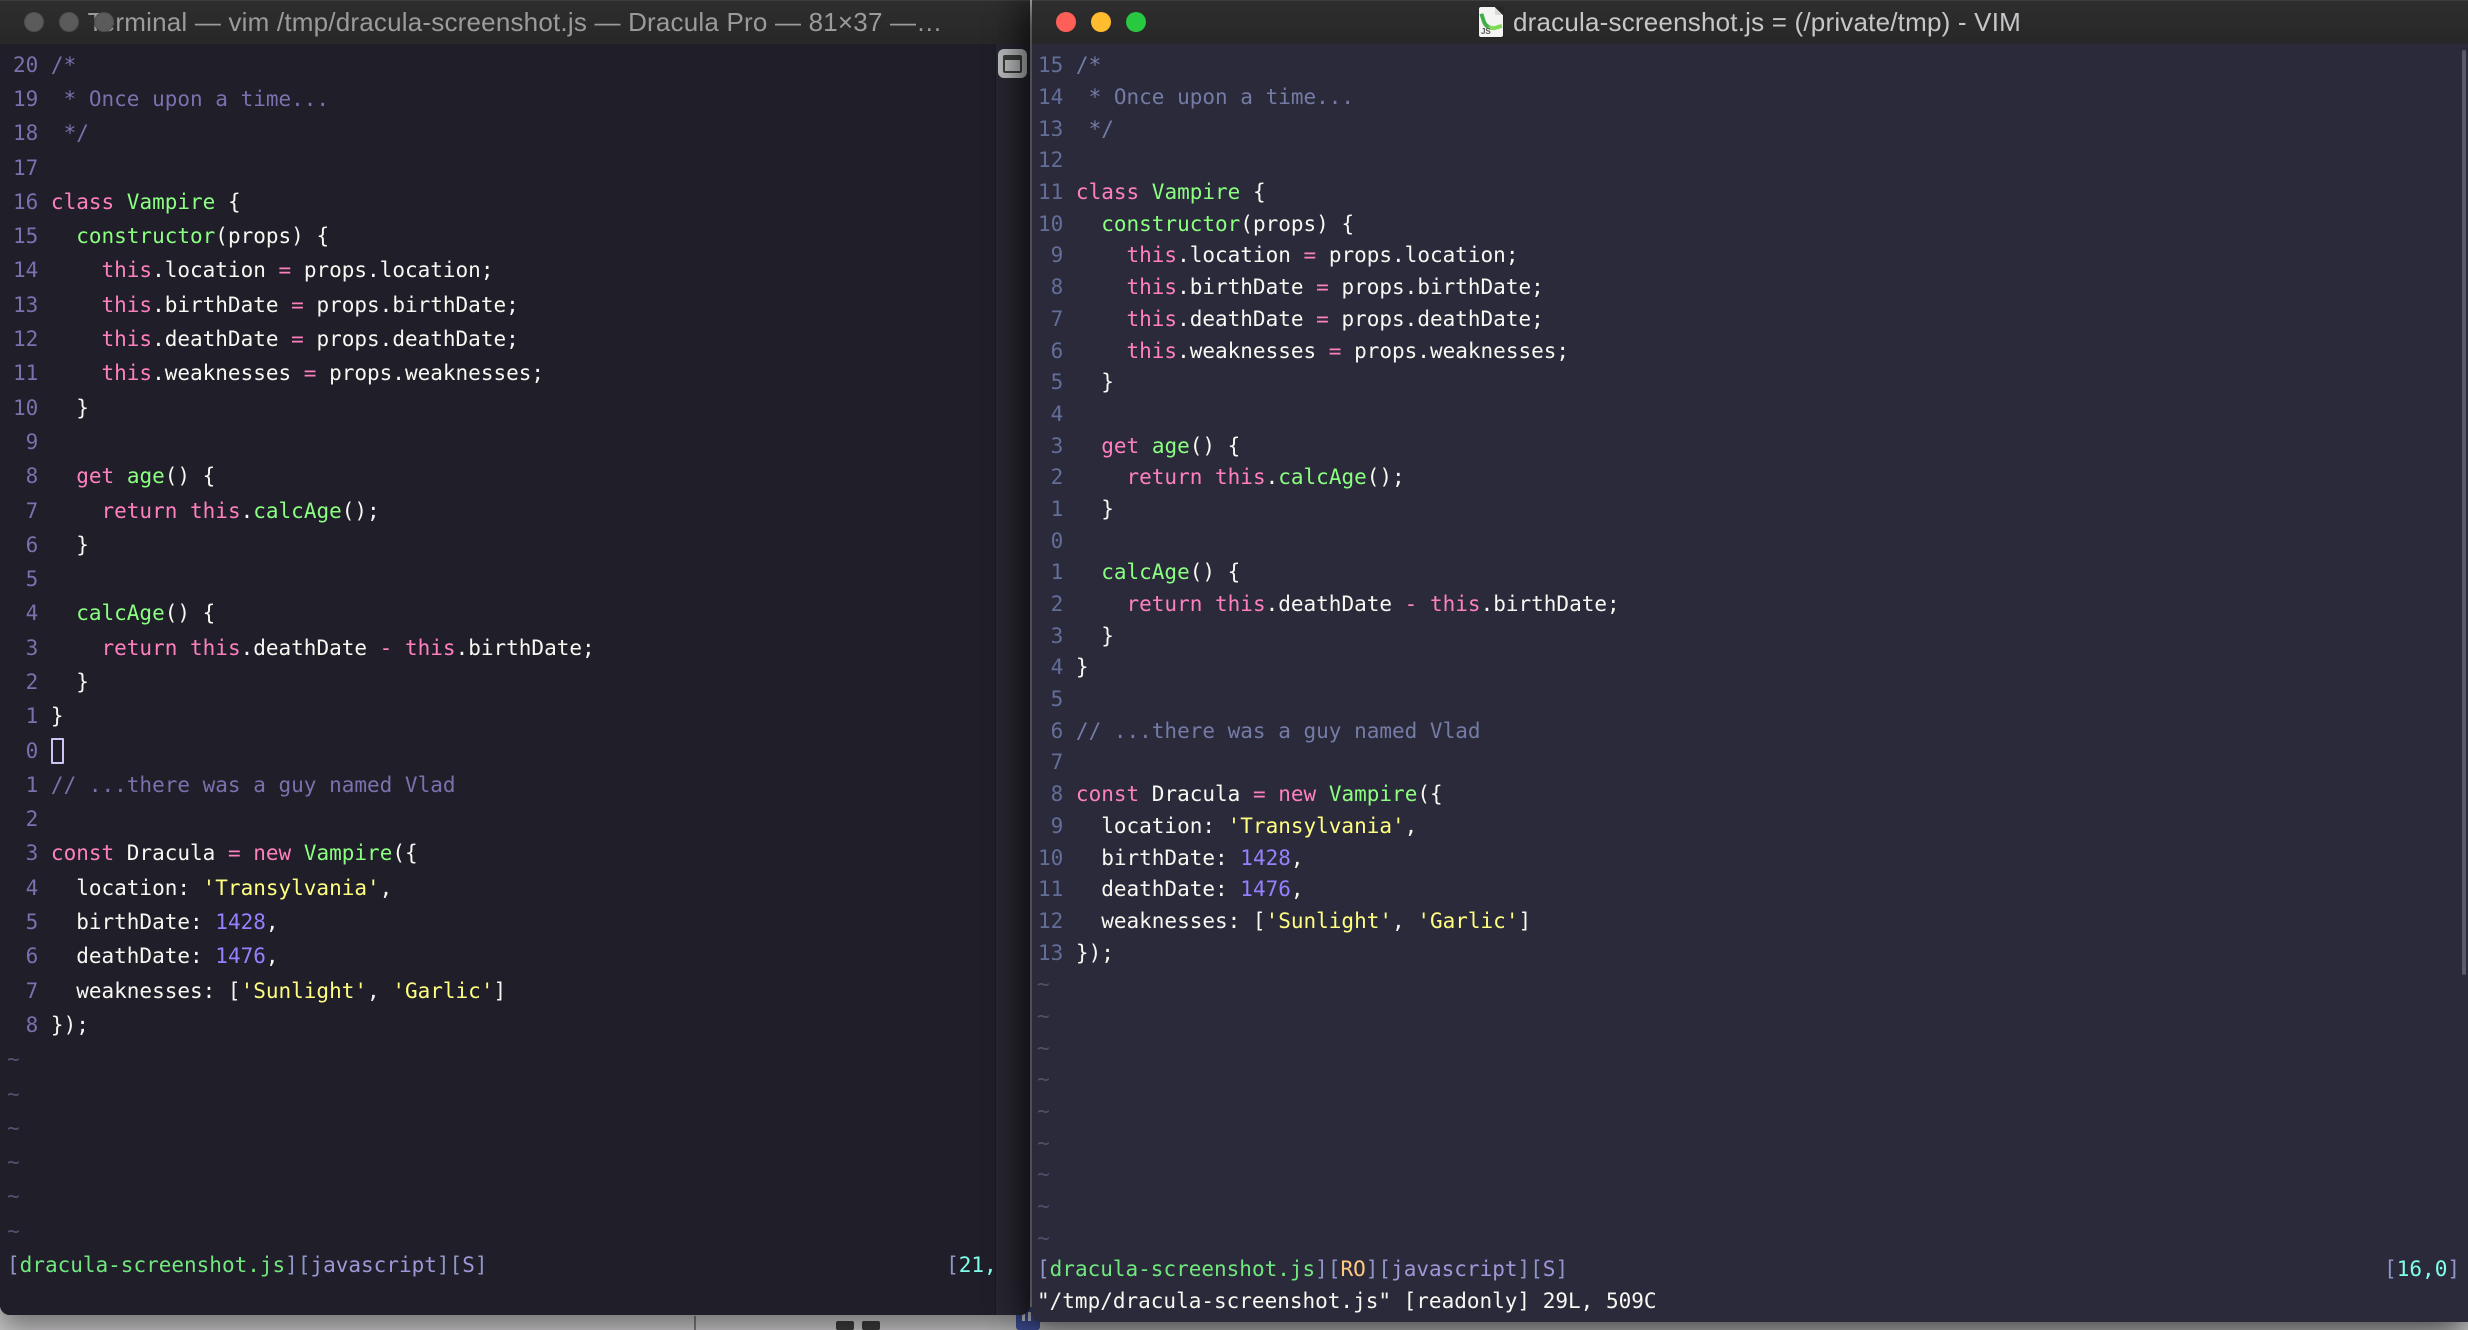 This screenshot has width=2468, height=1330. What do you see at coordinates (145, 990) in the screenshot?
I see `code-segment: weaknesses: [` at bounding box center [145, 990].